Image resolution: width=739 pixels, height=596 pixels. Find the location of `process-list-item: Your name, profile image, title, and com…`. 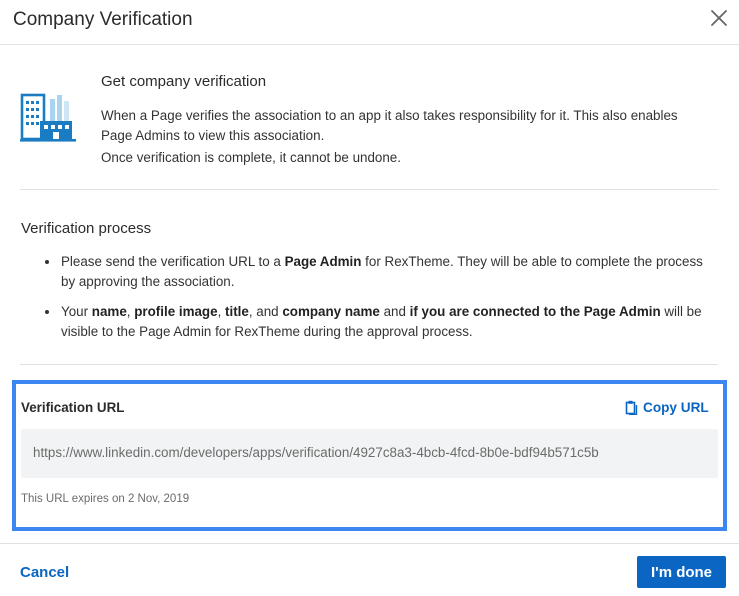

process-list-item: Your name, profile image, title, and com… is located at coordinates (374, 322).